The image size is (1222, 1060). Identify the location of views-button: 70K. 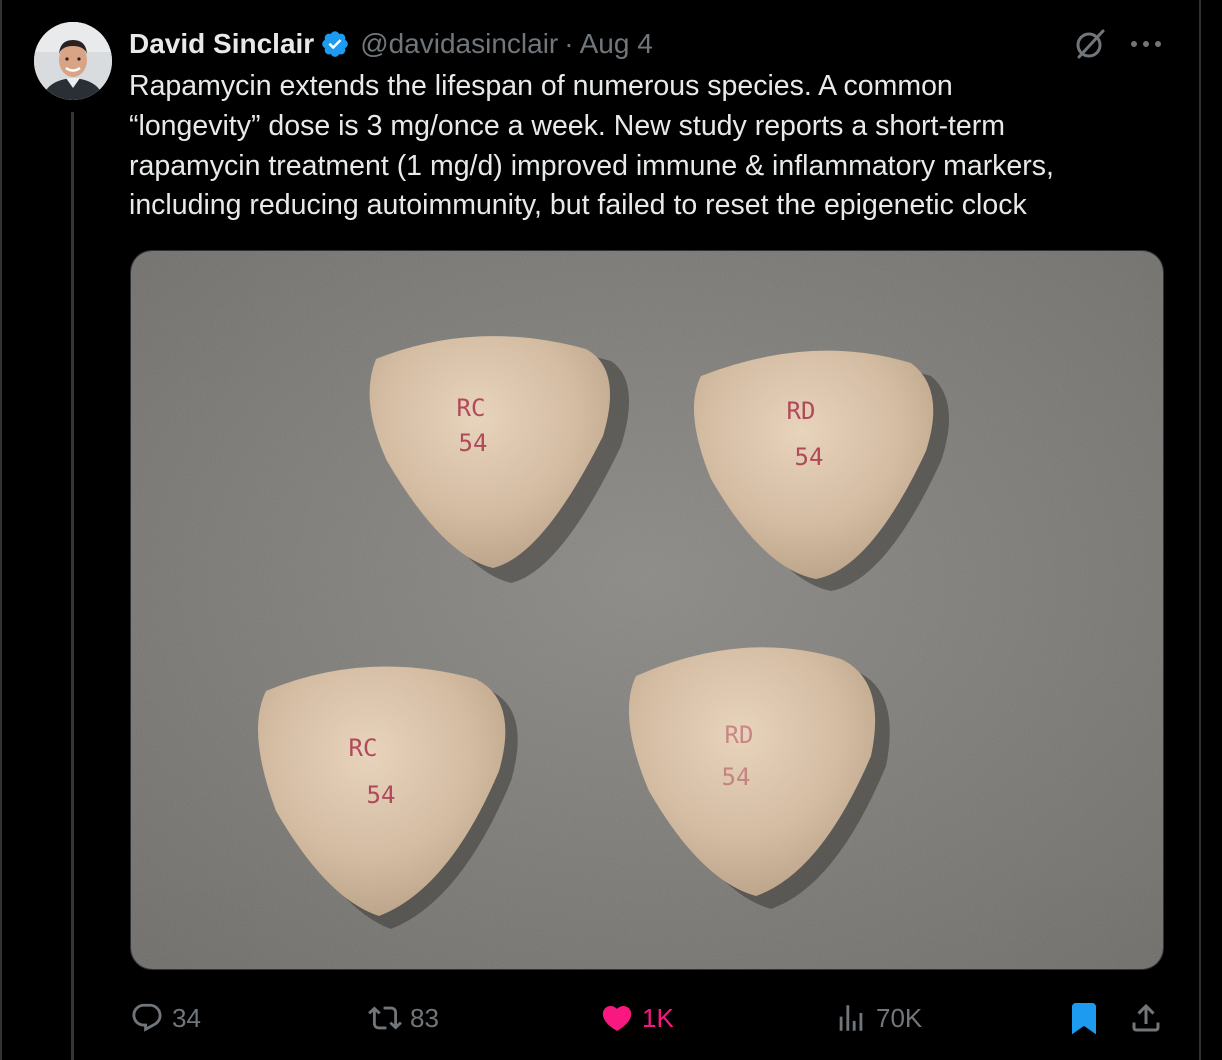
(878, 1018).